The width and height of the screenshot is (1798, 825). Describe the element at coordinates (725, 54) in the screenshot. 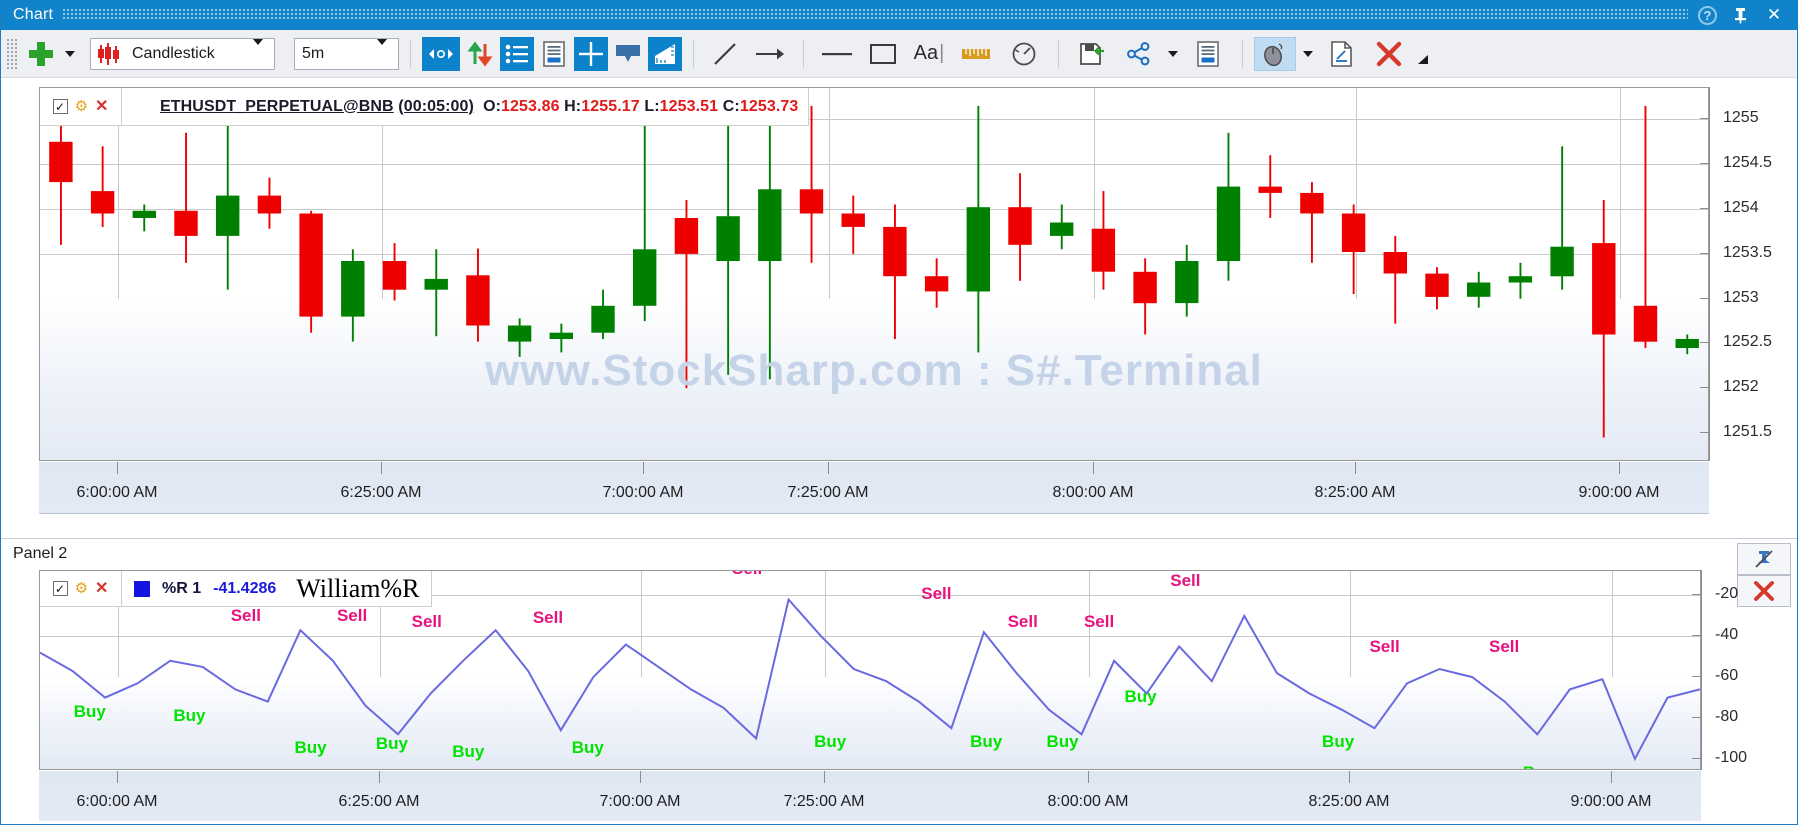

I see `trend-line-icon` at that location.